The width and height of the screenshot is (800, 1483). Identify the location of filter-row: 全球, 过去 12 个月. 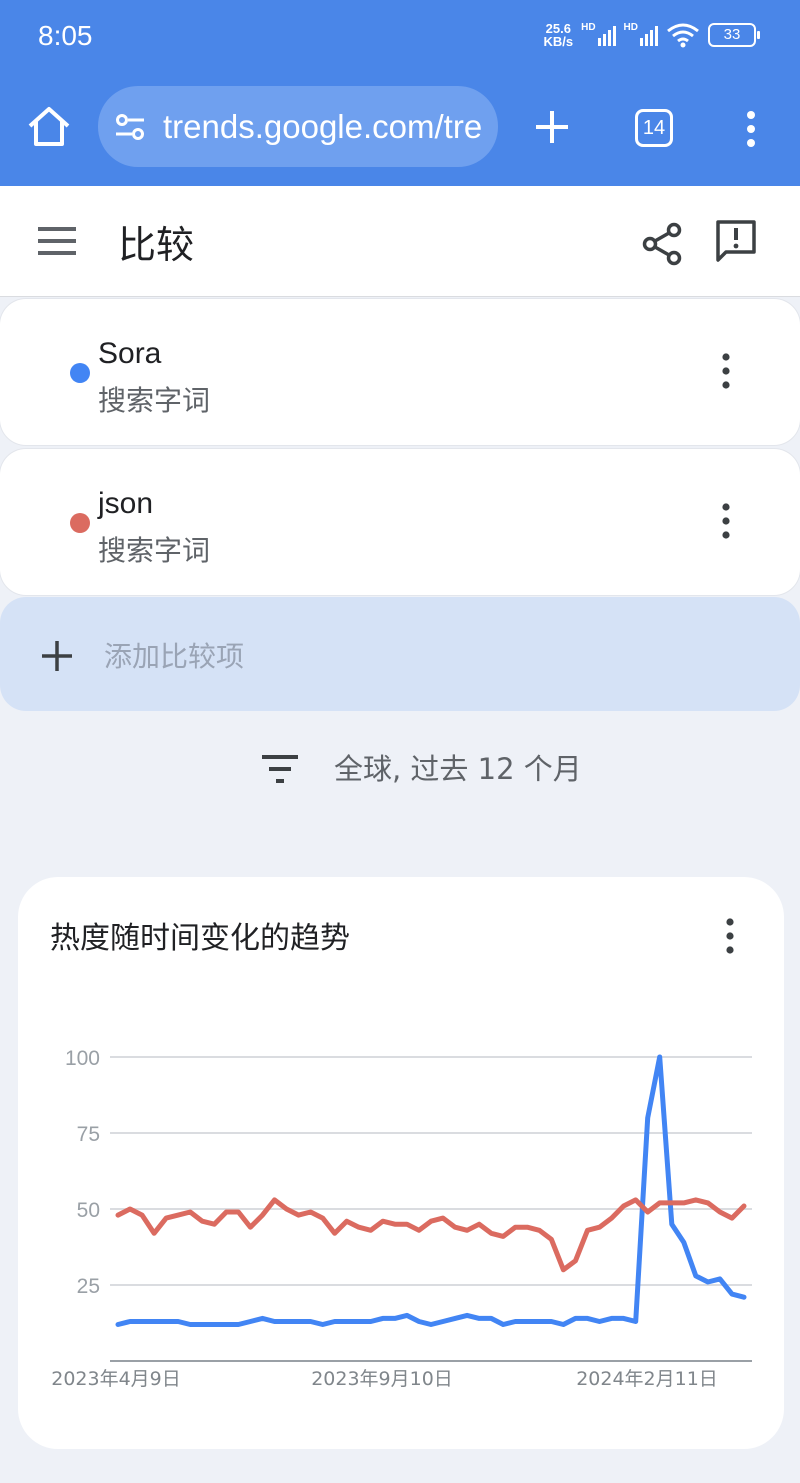
(400, 768).